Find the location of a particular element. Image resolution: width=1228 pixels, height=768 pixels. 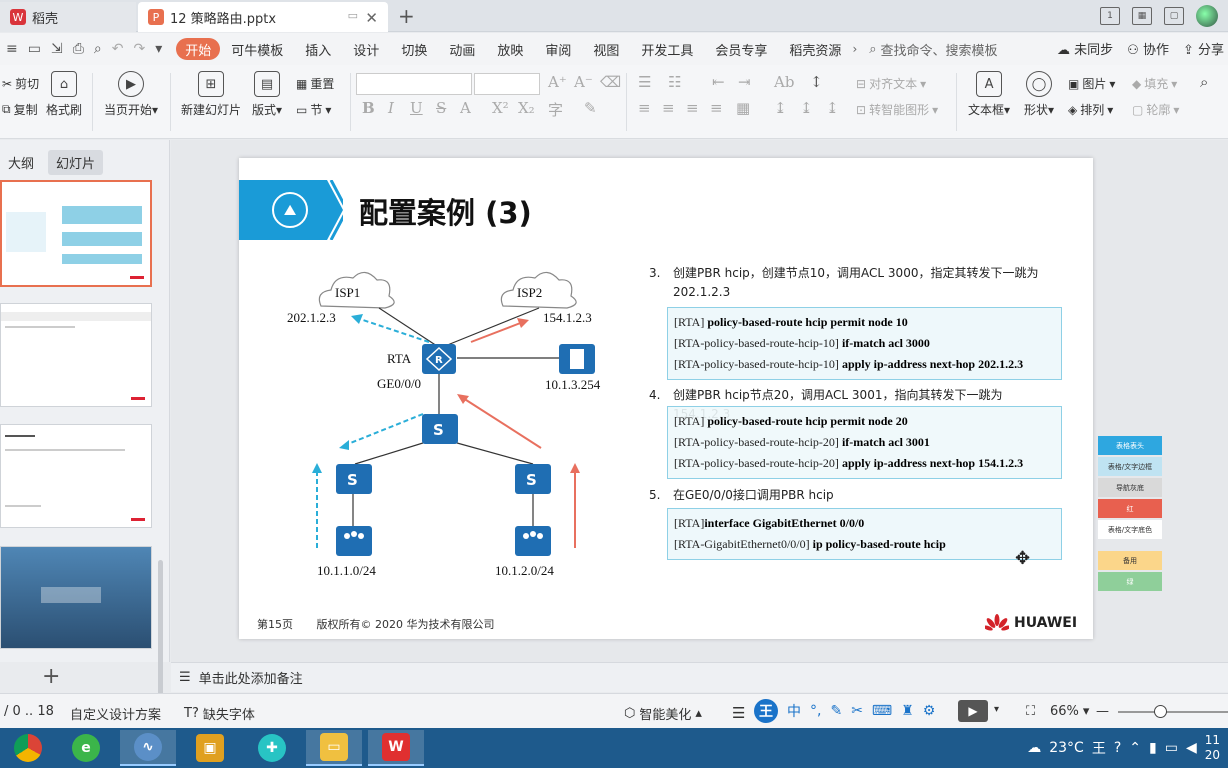

menu-template: 可牛模板 is located at coordinates (257, 49).